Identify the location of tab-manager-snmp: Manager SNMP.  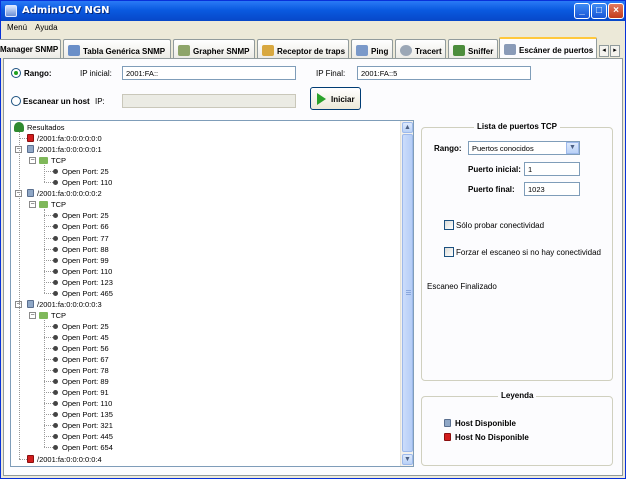
(30, 48).